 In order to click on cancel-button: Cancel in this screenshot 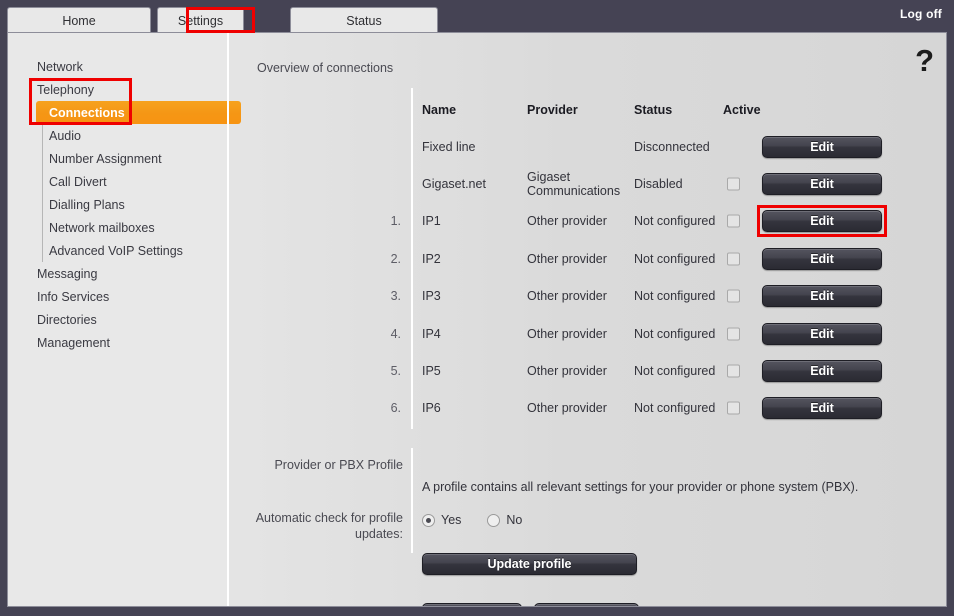, I will do `click(586, 604)`.